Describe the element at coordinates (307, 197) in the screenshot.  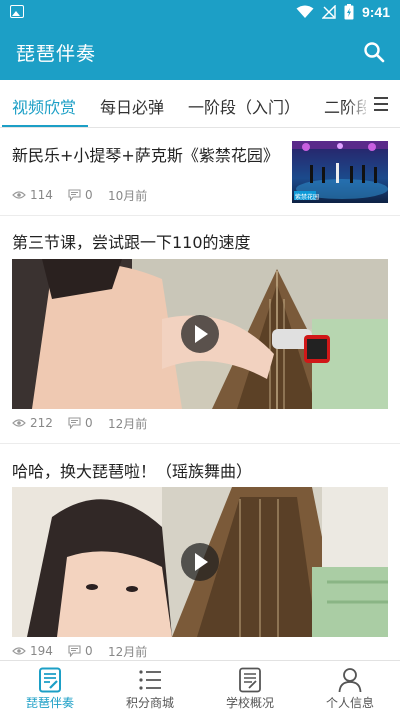
I see `thumbnail-caption: 紫禁花园` at that location.